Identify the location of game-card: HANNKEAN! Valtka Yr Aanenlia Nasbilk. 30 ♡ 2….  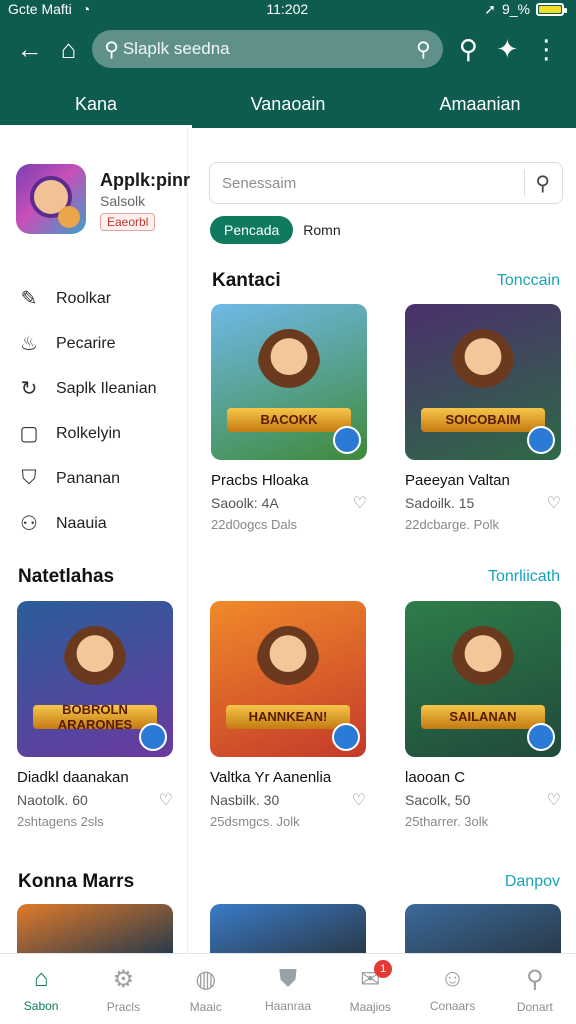
(288, 715).